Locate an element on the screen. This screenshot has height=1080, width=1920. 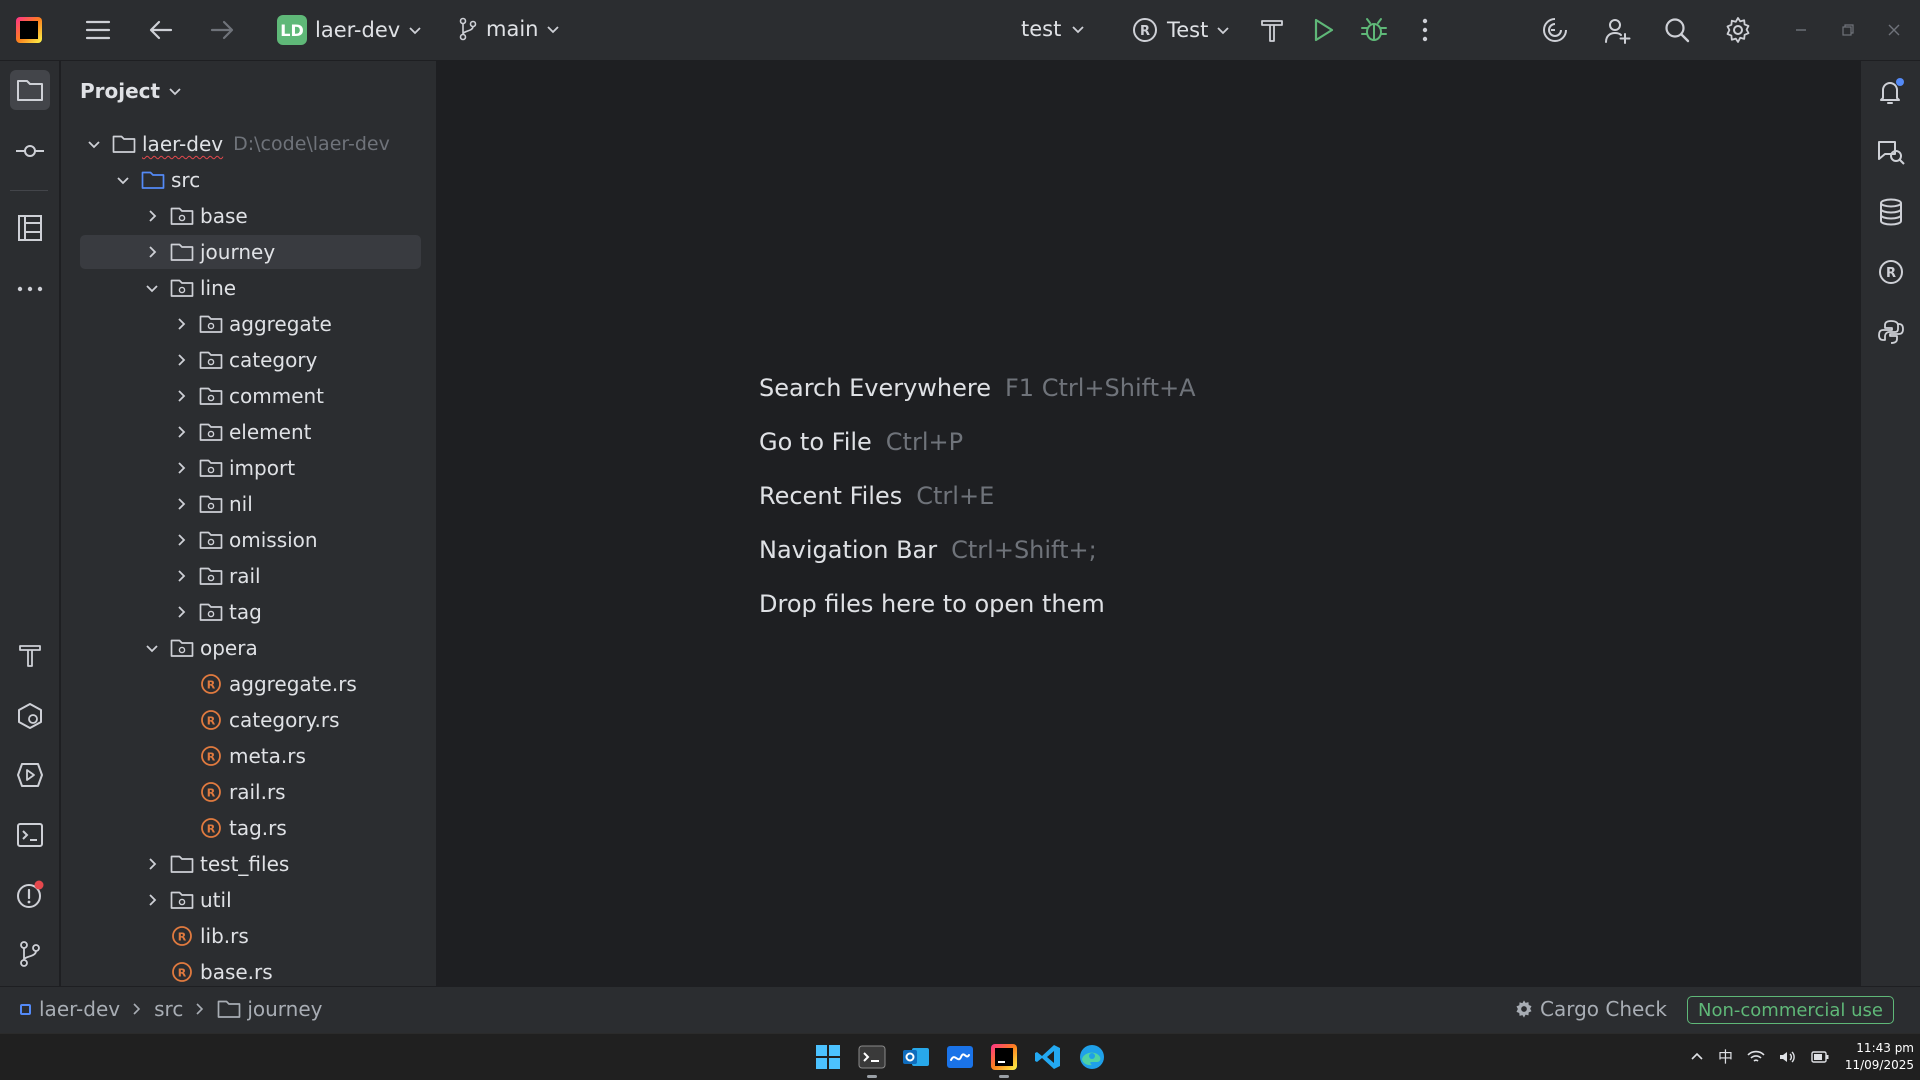
hammer-icon is located at coordinates (30, 655).